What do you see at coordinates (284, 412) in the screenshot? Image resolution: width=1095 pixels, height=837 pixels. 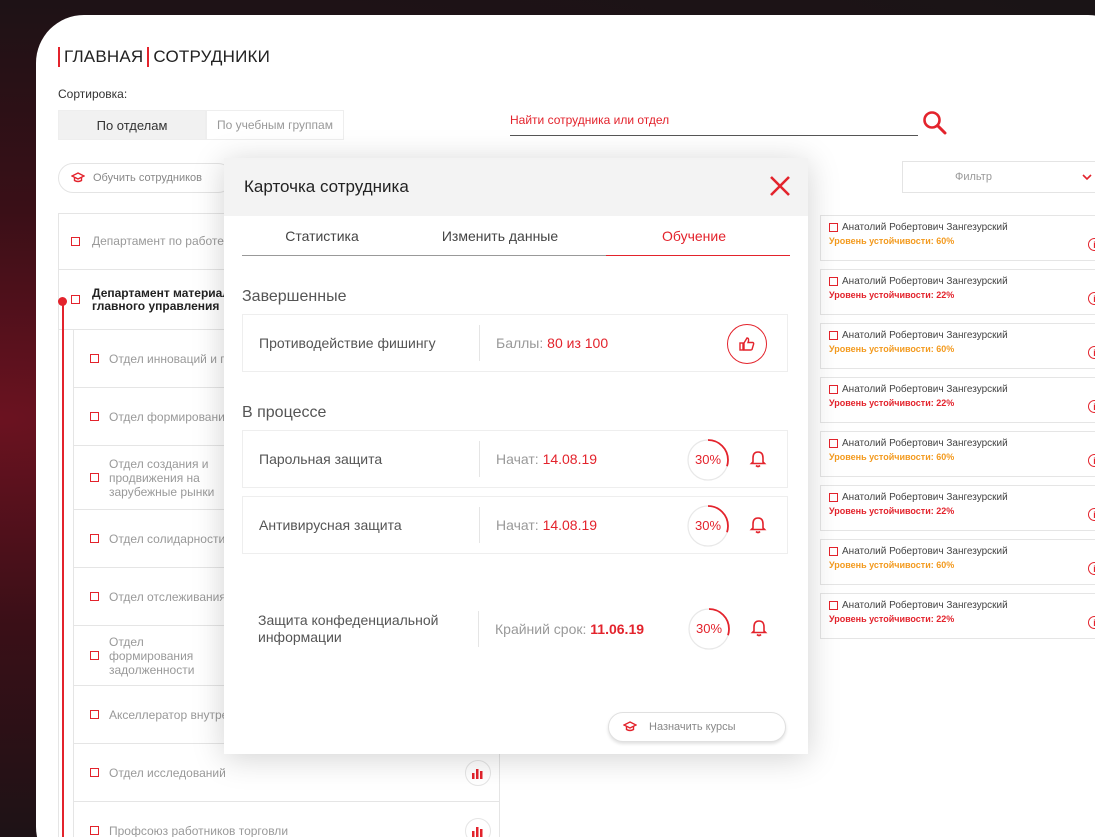 I see `in-progress-section-title: В процессе` at bounding box center [284, 412].